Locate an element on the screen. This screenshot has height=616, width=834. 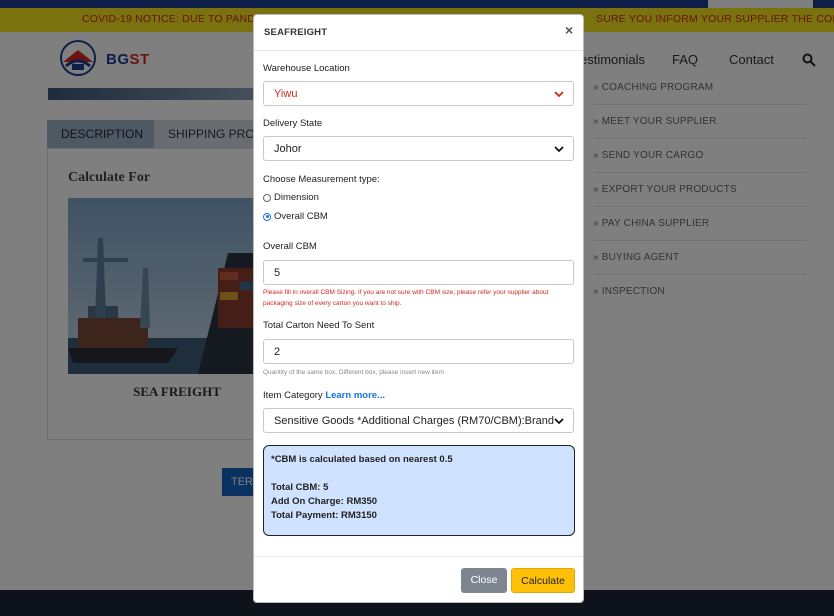
warehouse-select: Yiwu is located at coordinates (418, 93).